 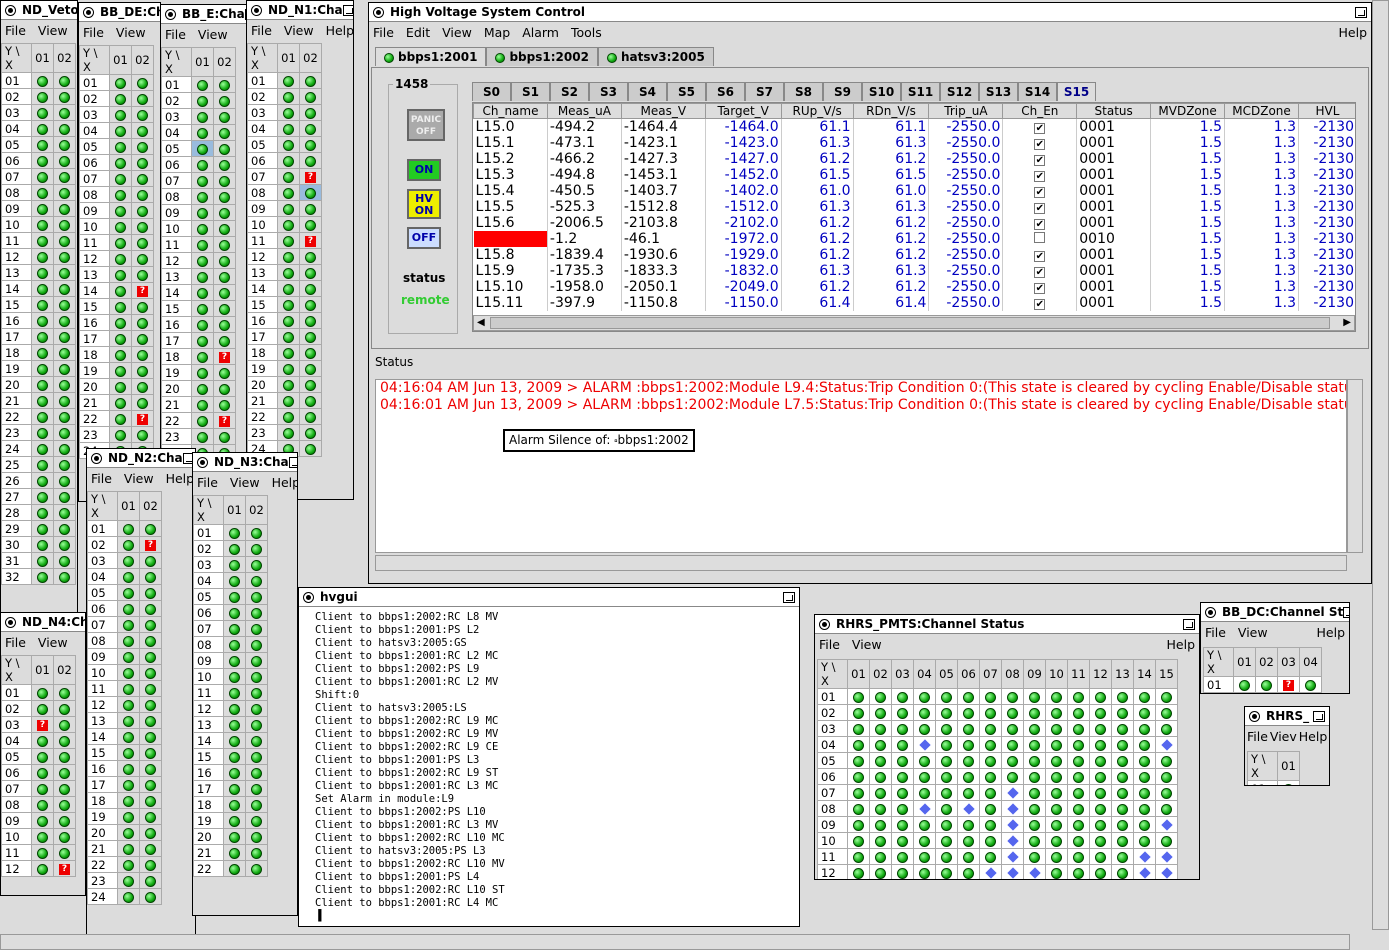 What do you see at coordinates (743, 255) in the screenshot?
I see `channel-cell: -1929.0` at bounding box center [743, 255].